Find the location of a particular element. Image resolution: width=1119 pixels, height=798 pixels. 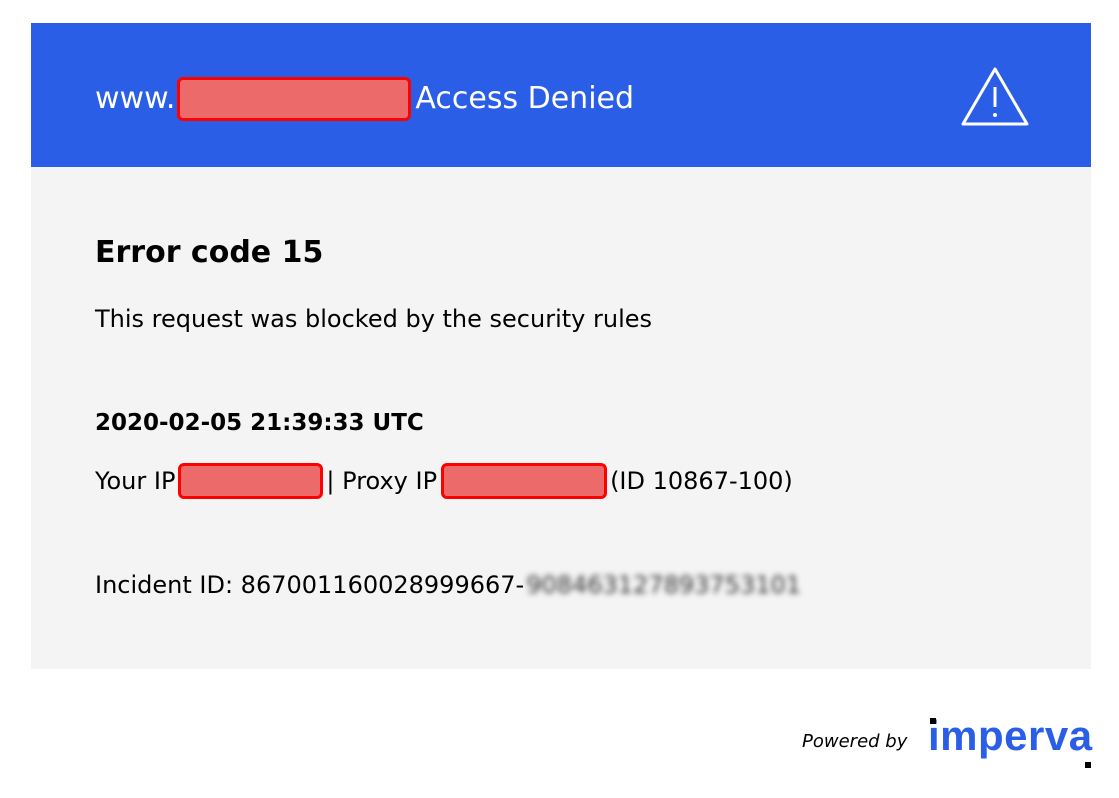

your-ip-label: Your IP is located at coordinates (135, 481).